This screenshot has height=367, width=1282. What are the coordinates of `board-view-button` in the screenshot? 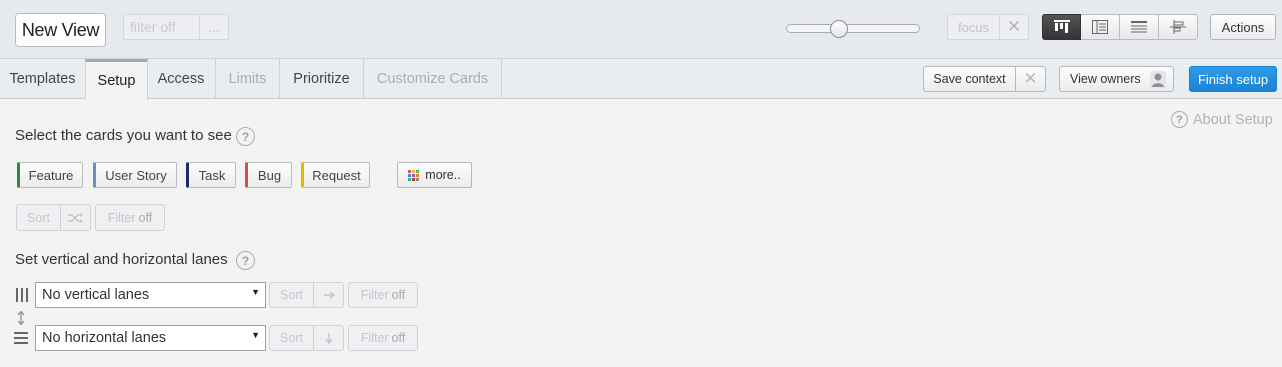 It's located at (1061, 27).